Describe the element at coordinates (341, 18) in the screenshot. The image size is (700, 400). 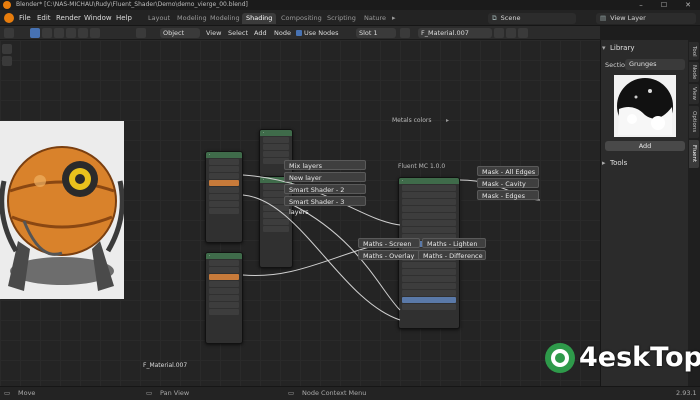
I see `workspace-tab-scripting: Scripting` at that location.